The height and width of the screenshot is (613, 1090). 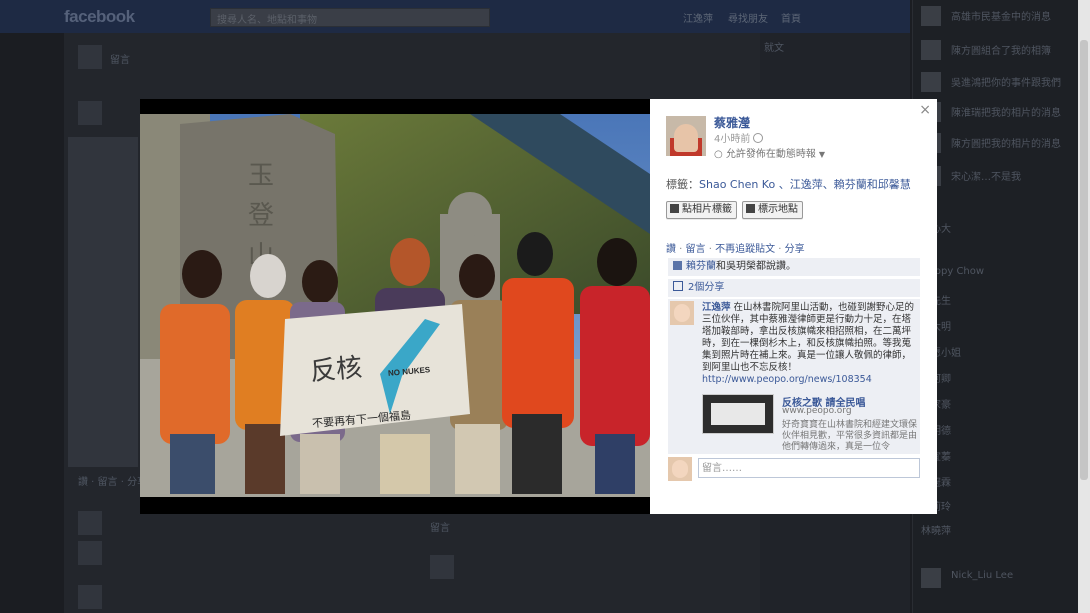 I want to click on scrollbar-thumb, so click(x=1084, y=260).